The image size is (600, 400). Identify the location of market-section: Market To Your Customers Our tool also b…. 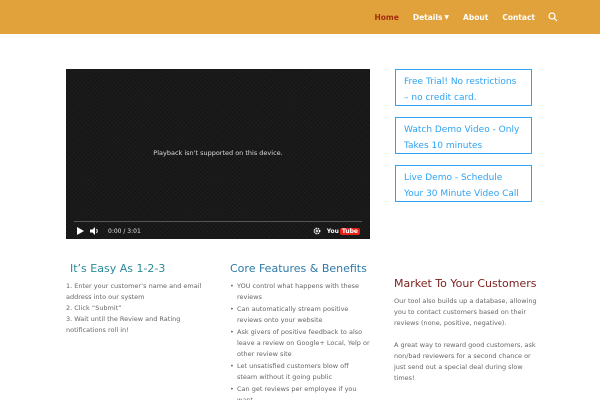
(466, 336).